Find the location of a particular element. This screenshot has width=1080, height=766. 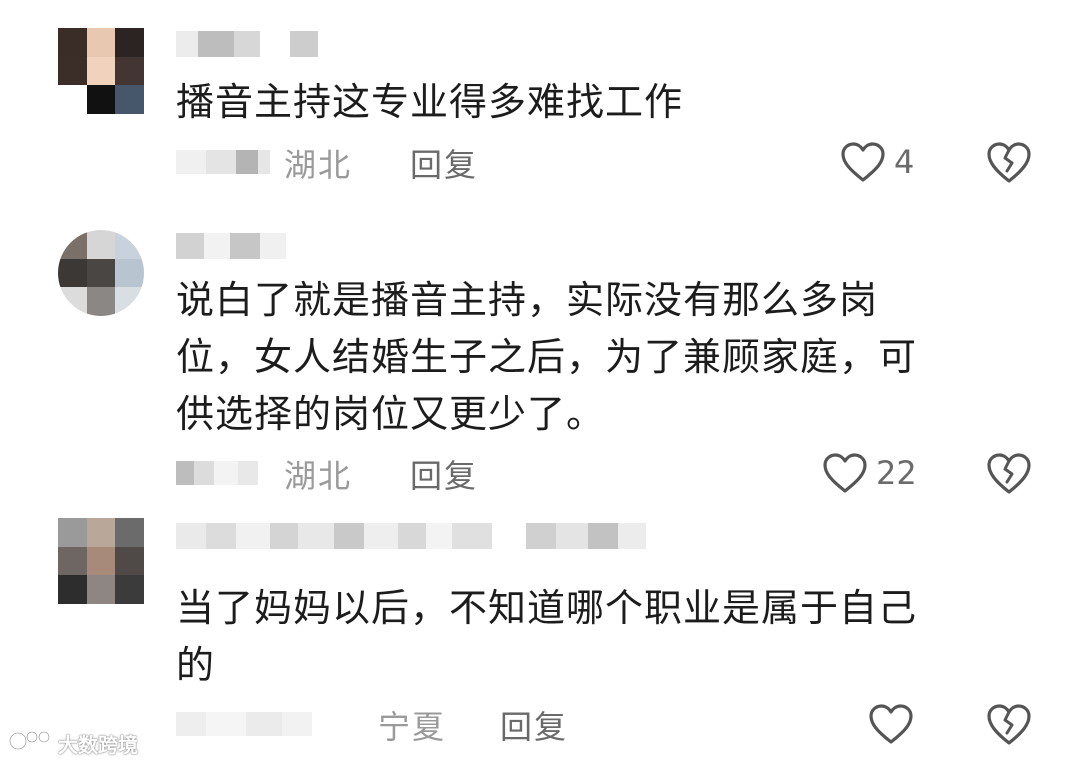

comment-text: 当了妈妈以后，不知道哪个职业是属于自己 的 is located at coordinates (547, 636).